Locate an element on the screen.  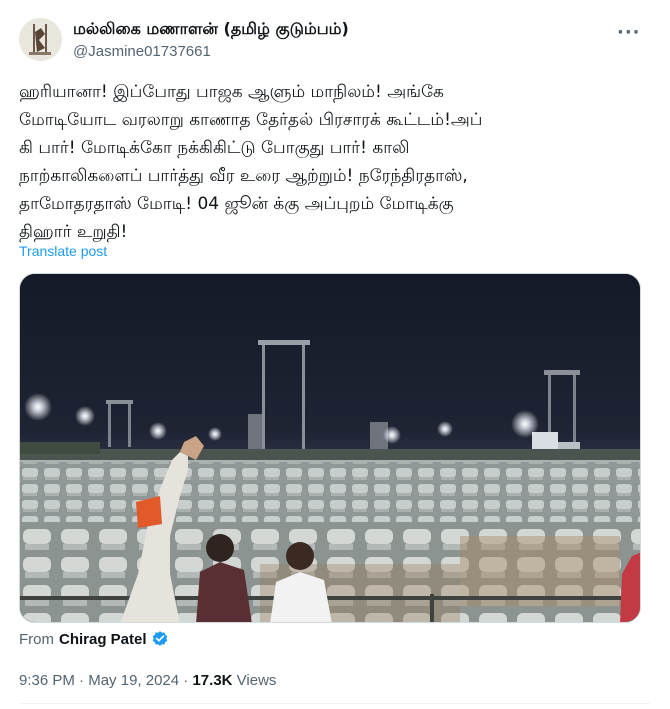
avatar-image is located at coordinates (40, 39).